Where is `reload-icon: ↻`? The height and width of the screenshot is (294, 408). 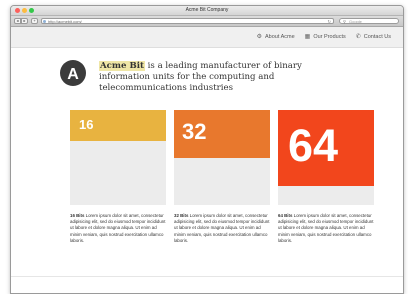 reload-icon: ↻ is located at coordinates (329, 21).